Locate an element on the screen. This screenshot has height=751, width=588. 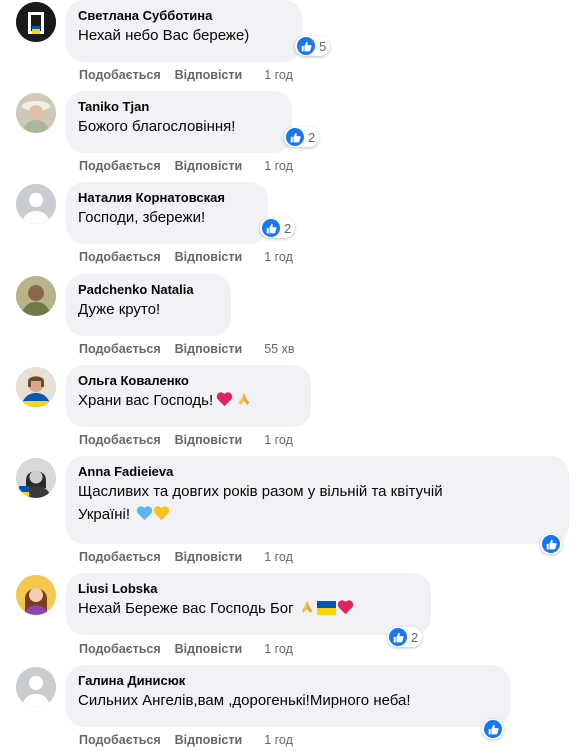
comment-text-line-2: Україні! is located at coordinates (317, 516).